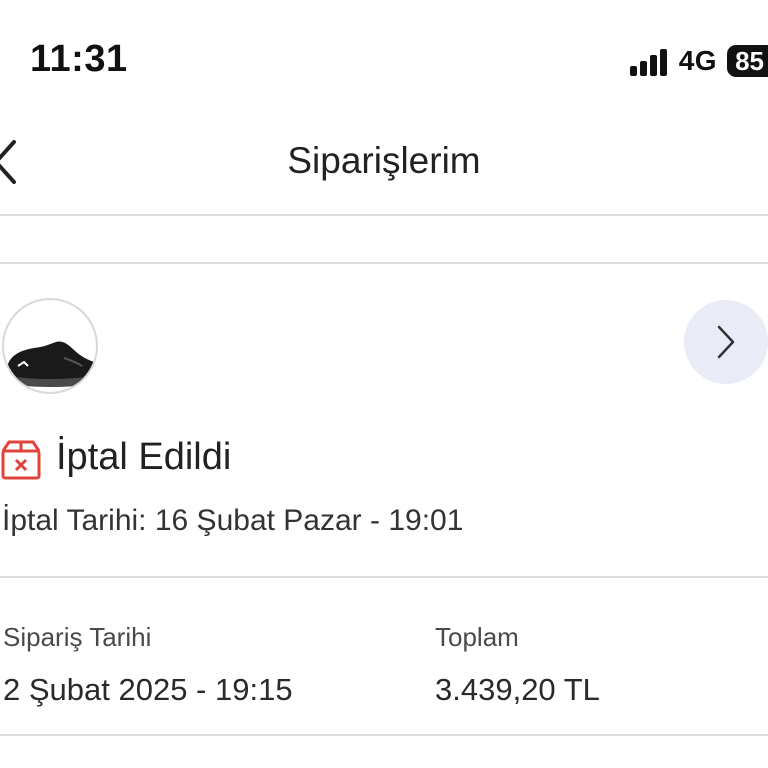 This screenshot has width=768, height=768. I want to click on total-label: Toplam, so click(477, 637).